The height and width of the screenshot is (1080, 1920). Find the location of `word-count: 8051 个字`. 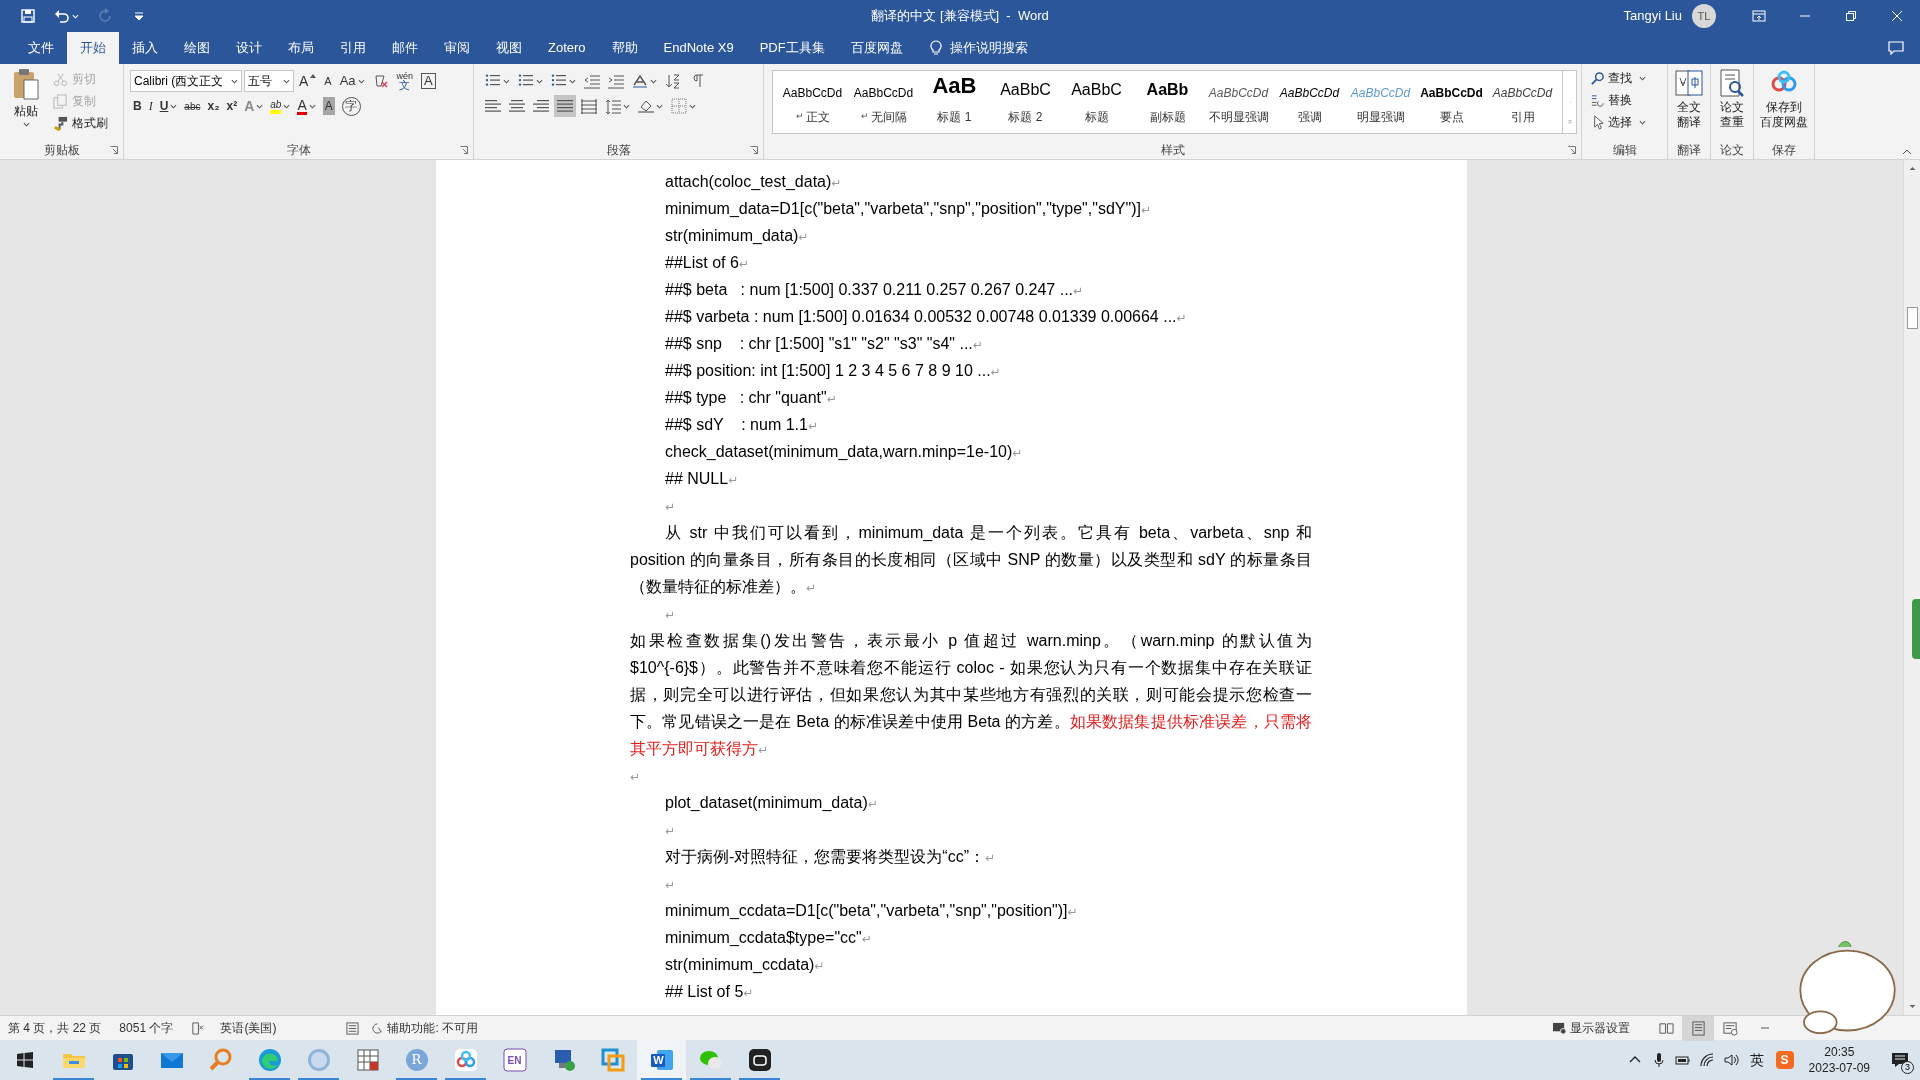

word-count: 8051 个字 is located at coordinates (146, 1028).